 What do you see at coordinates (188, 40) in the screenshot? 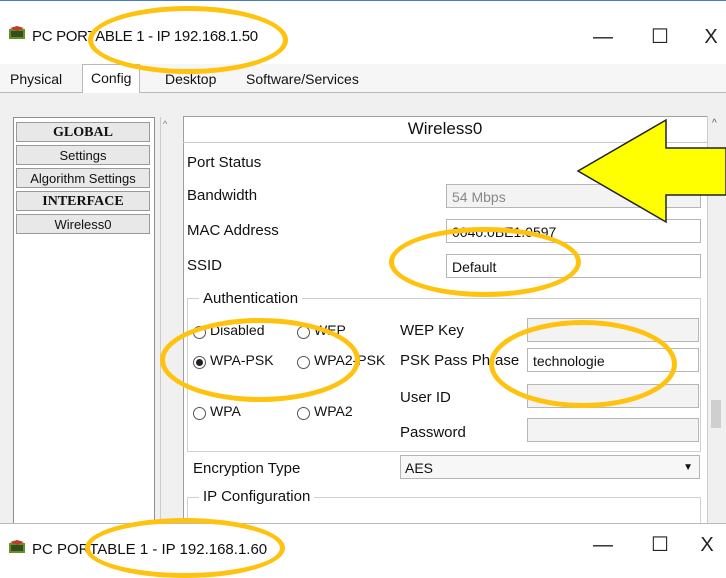
I see `highlight-ellipse-title` at bounding box center [188, 40].